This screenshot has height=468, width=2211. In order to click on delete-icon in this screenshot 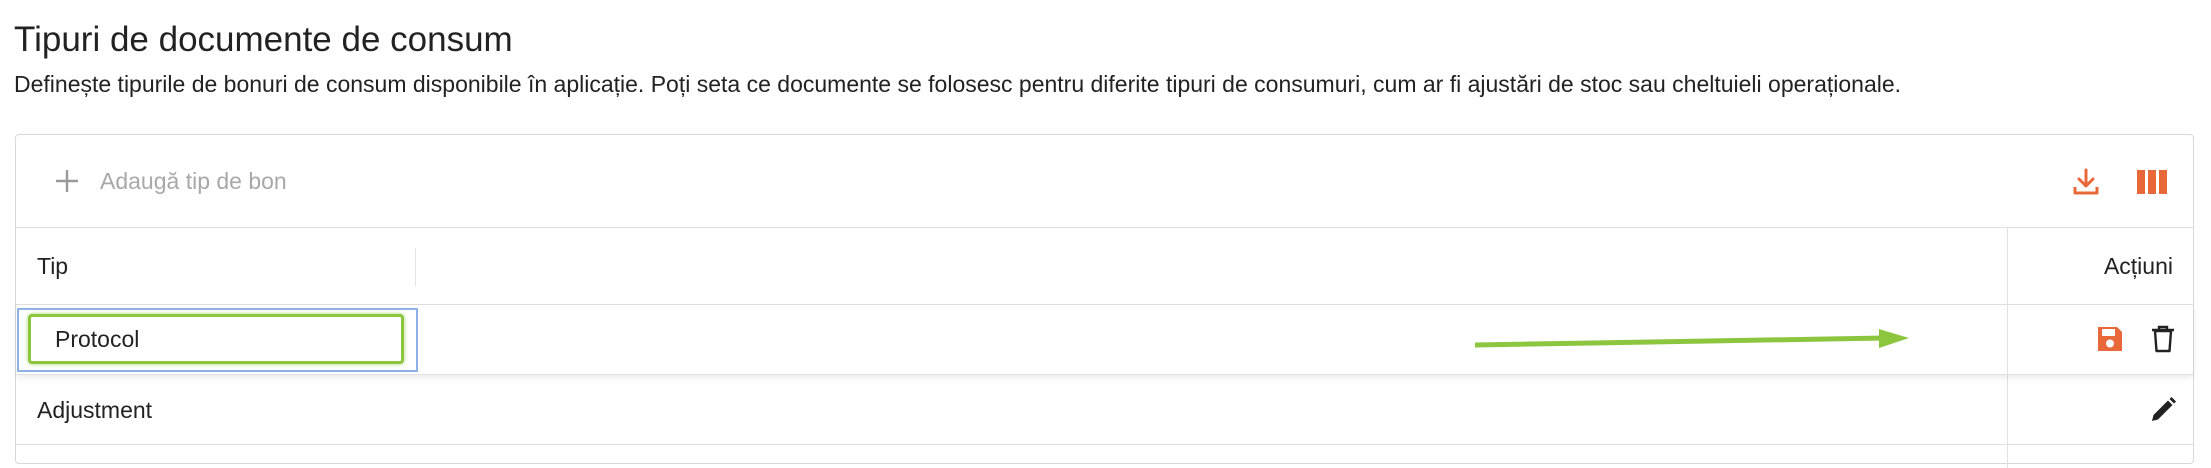, I will do `click(2163, 339)`.